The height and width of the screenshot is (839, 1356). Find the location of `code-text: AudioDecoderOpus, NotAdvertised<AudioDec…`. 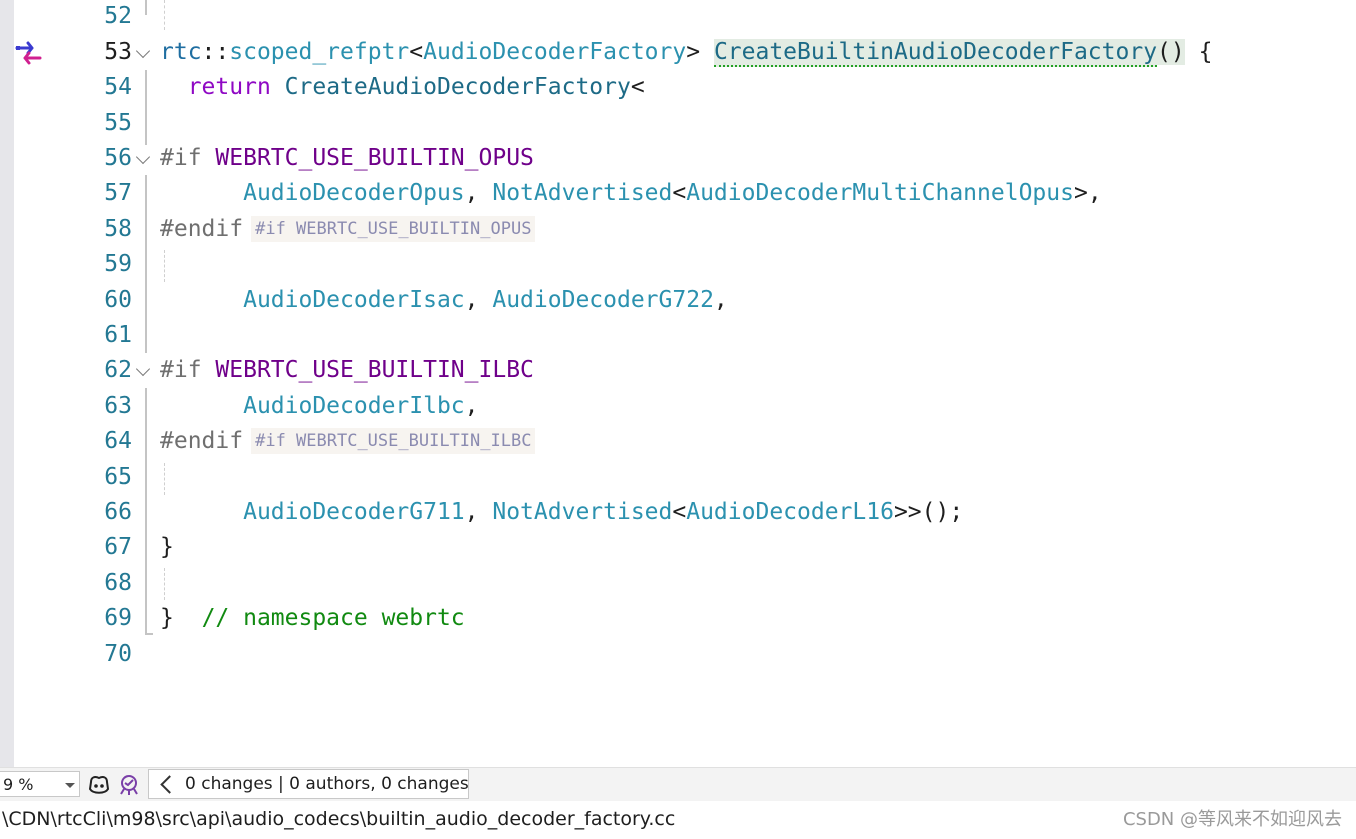

code-text: AudioDecoderOpus, NotAdvertised<AudioDec… is located at coordinates (672, 193).